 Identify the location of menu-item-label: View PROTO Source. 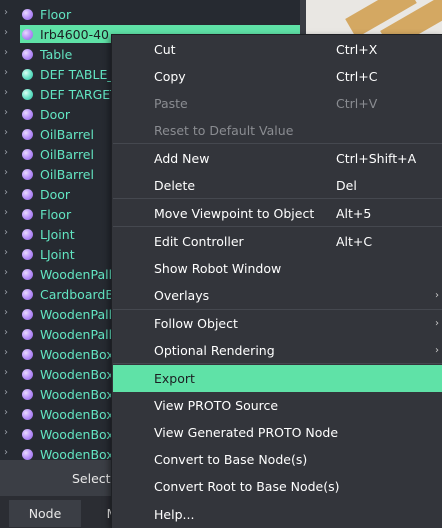
(216, 405).